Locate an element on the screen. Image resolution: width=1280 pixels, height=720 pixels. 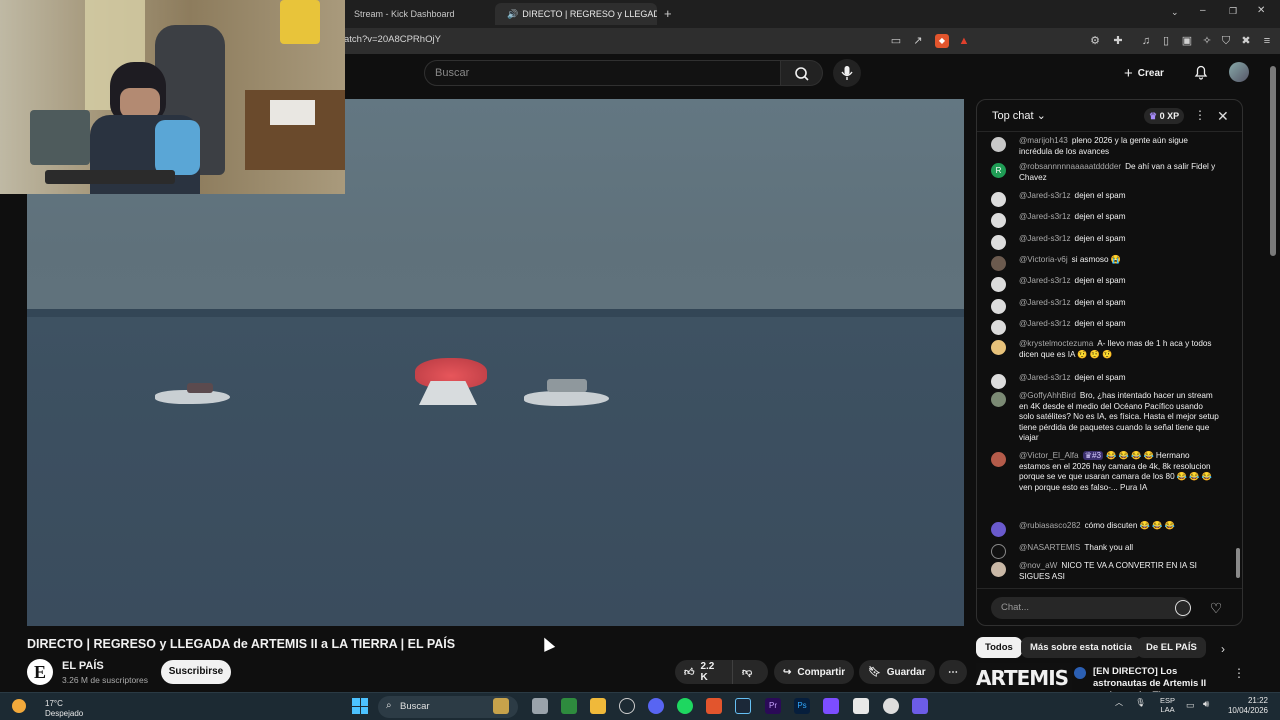
related-channel-avatar is located at coordinates (1080, 673).